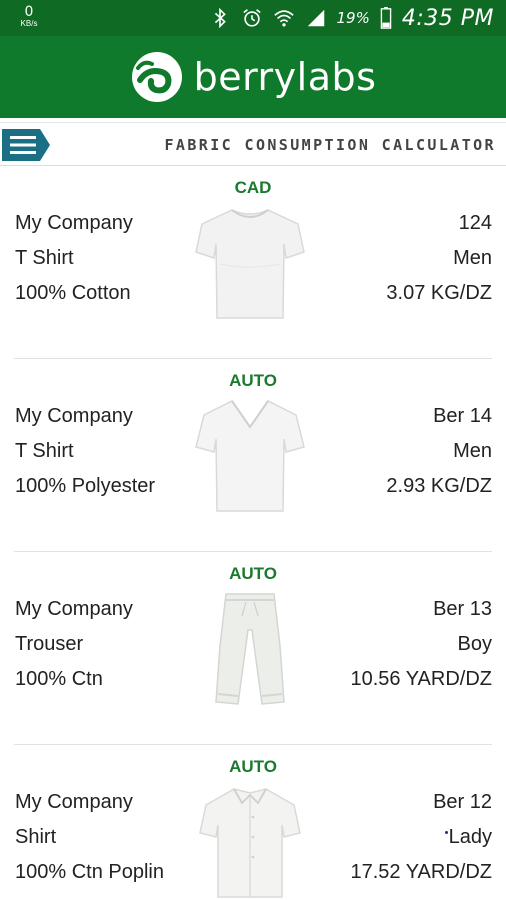 This screenshot has width=506, height=900. What do you see at coordinates (49, 644) in the screenshot?
I see `garment-type: Trouser` at bounding box center [49, 644].